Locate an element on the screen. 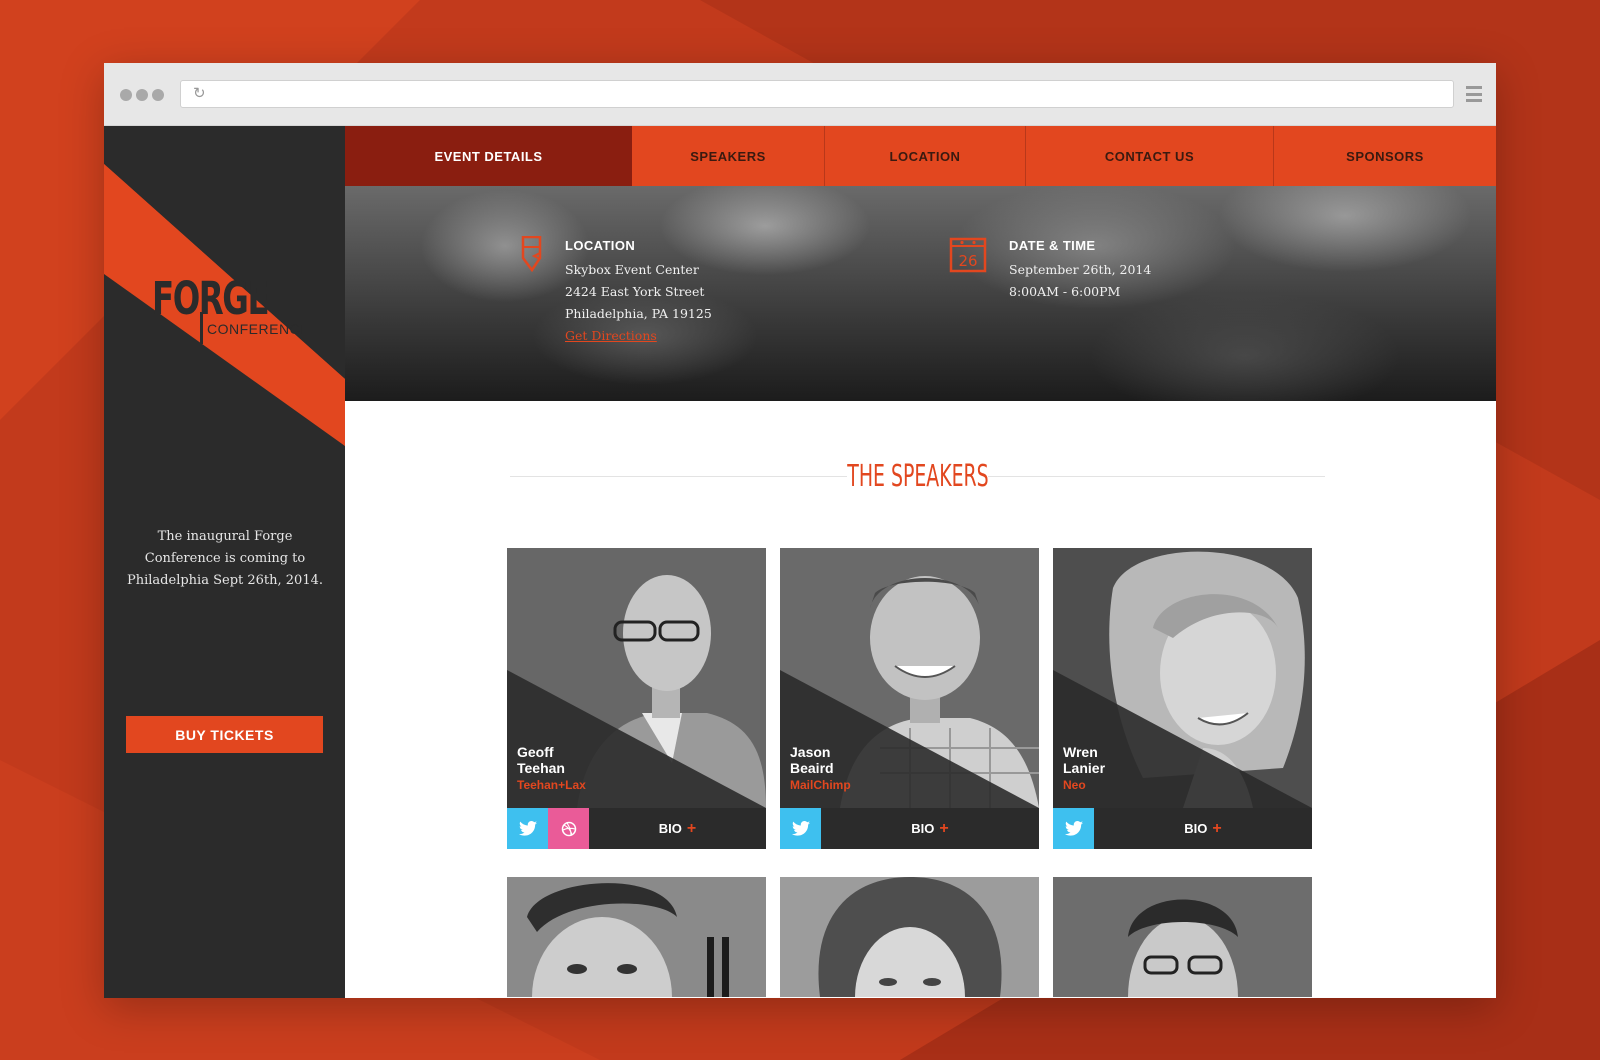 This screenshot has width=1600, height=1060. heading-rule-right is located at coordinates (1156, 476).